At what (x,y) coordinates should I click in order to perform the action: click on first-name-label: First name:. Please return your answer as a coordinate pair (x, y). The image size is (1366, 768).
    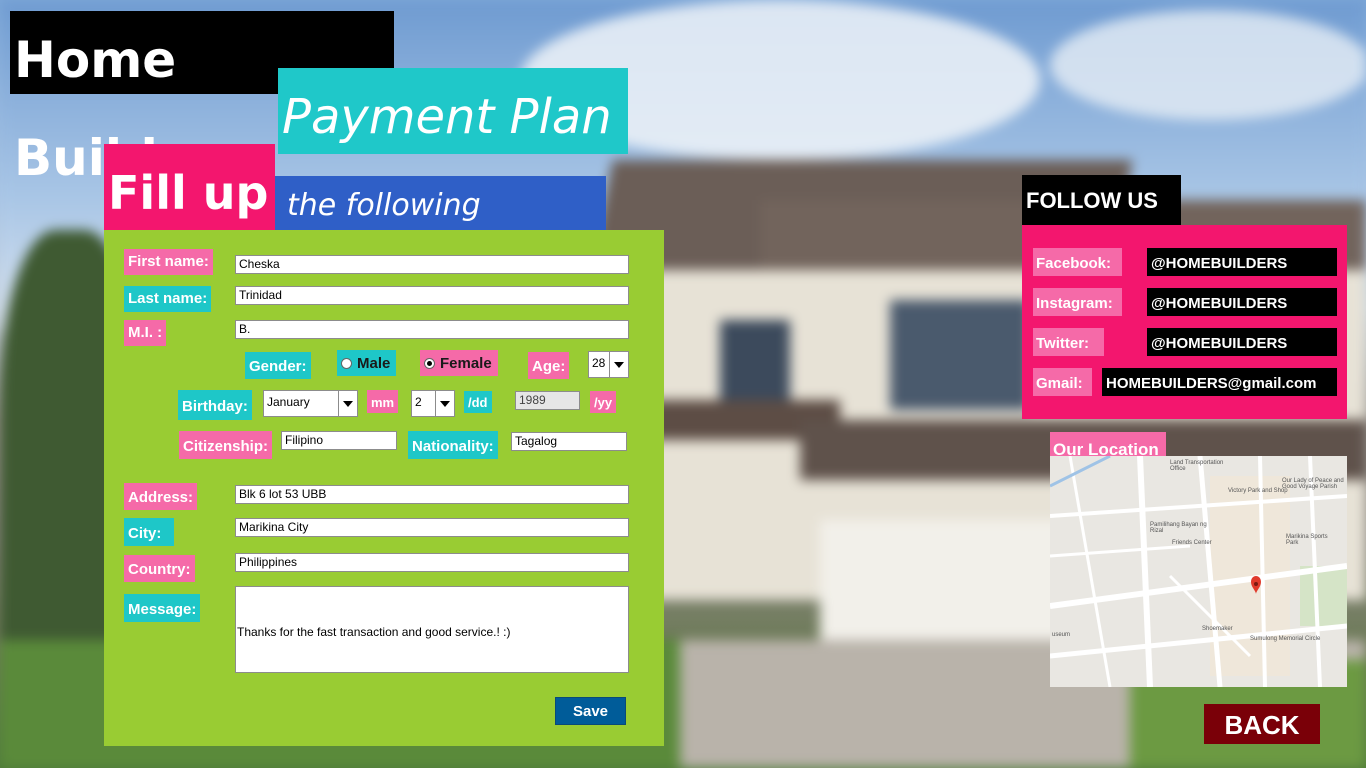
    Looking at the image, I should click on (168, 262).